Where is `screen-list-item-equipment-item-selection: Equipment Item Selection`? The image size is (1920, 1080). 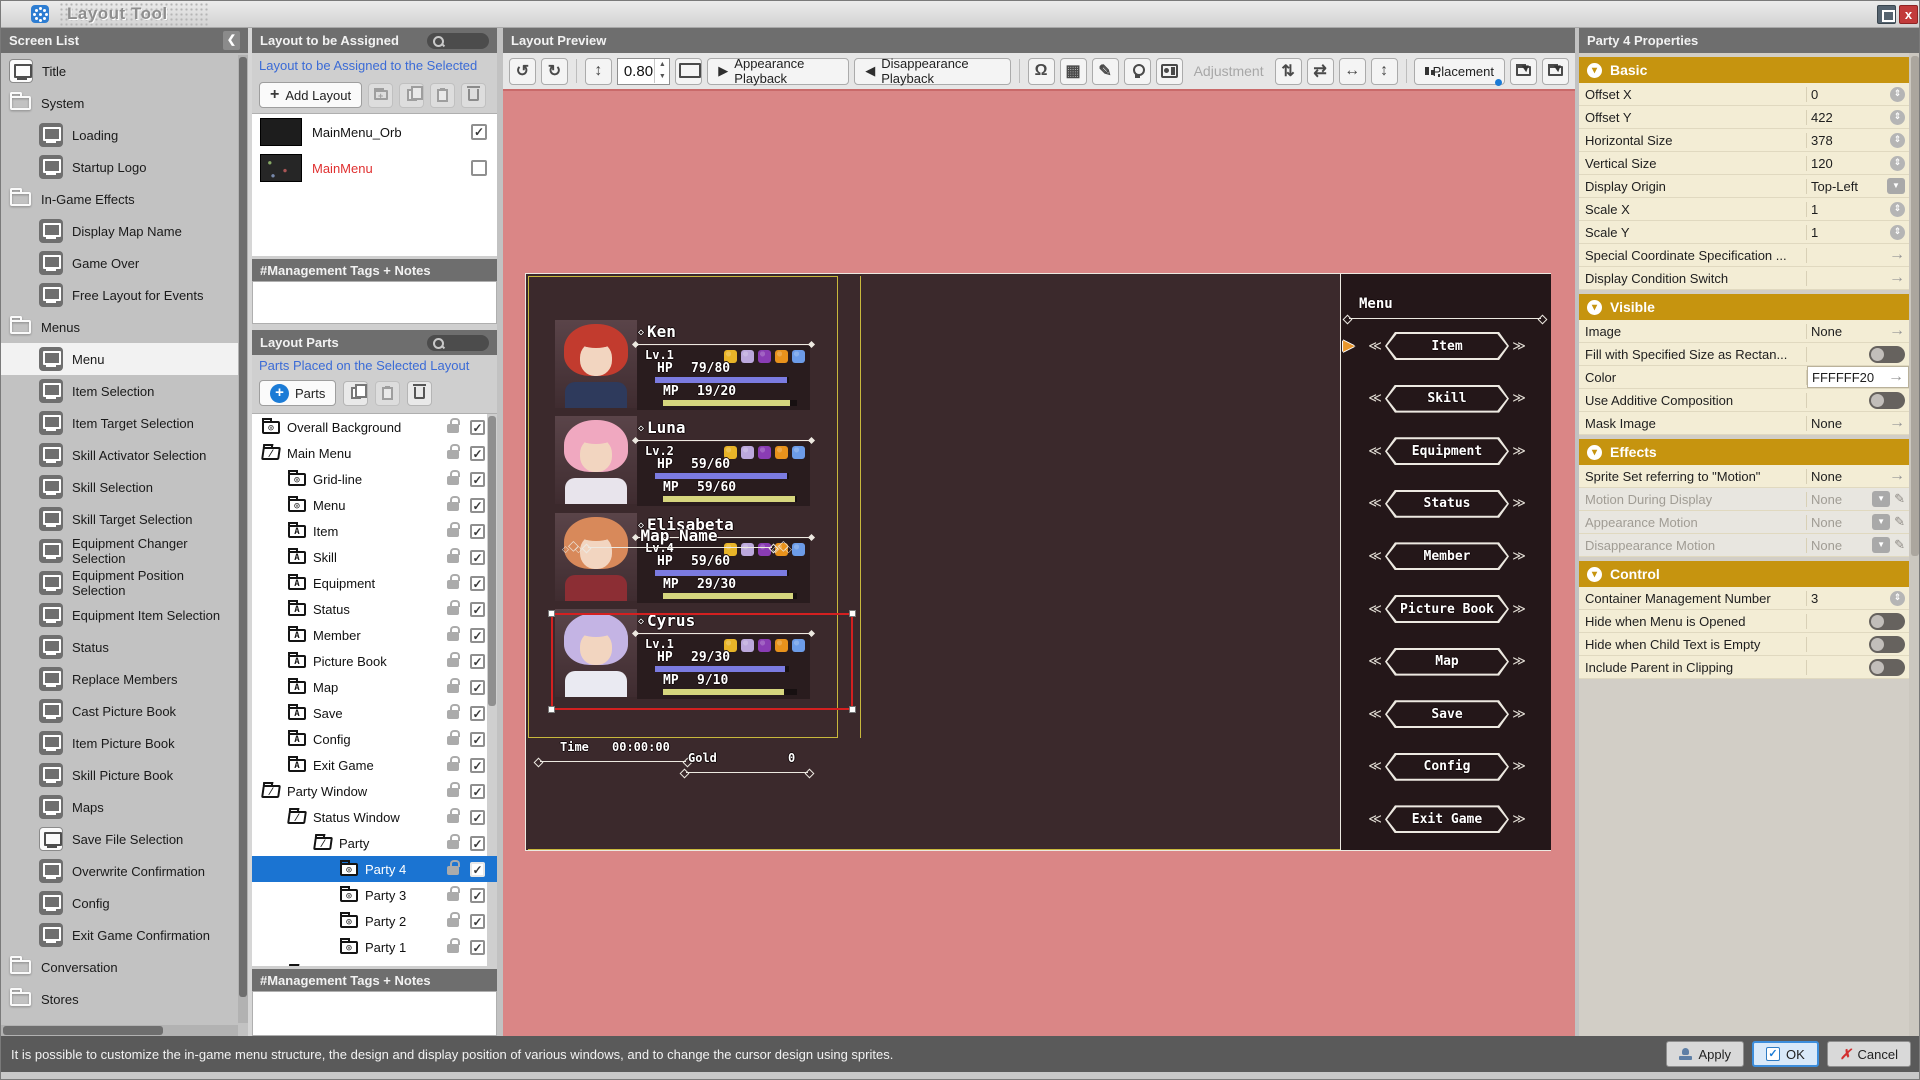
screen-list-item-equipment-item-selection: Equipment Item Selection is located at coordinates (119, 615).